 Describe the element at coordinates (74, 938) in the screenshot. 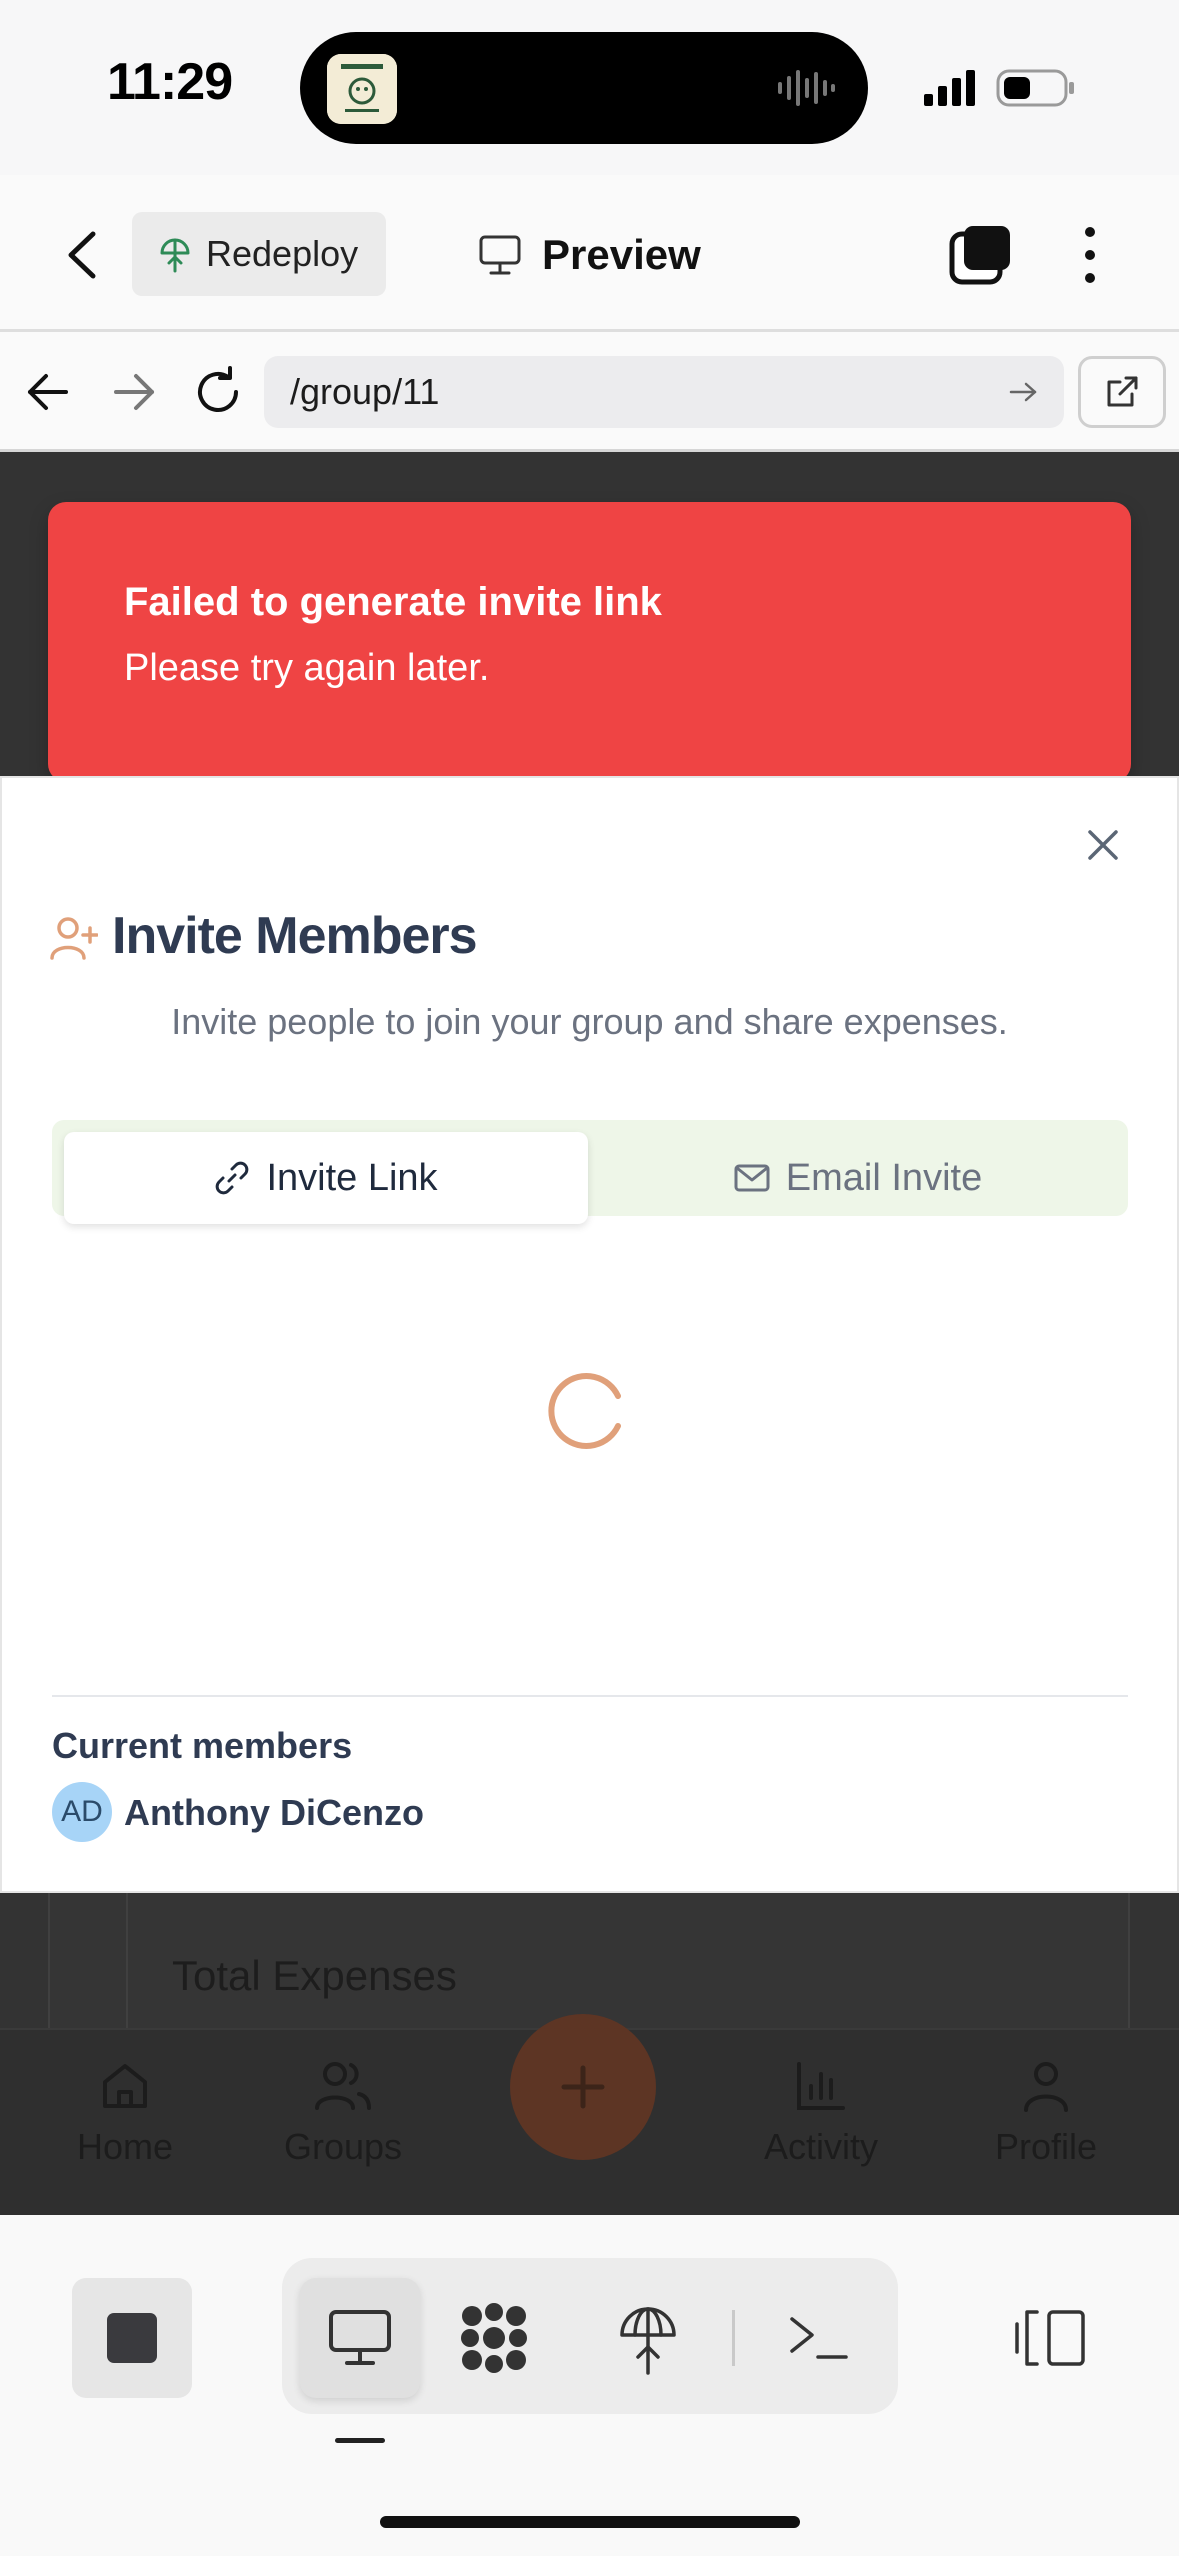

I see `user-plus-icon` at that location.